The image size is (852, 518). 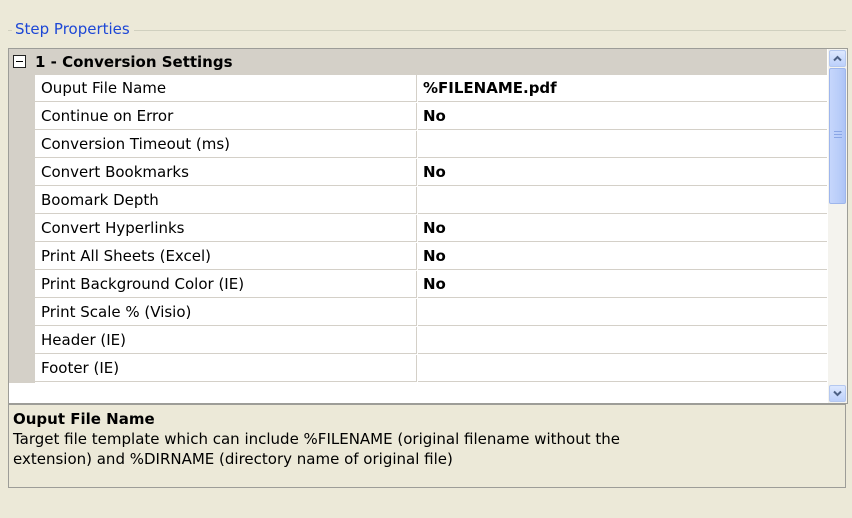 I want to click on property-name: Continue on Error, so click(x=226, y=116).